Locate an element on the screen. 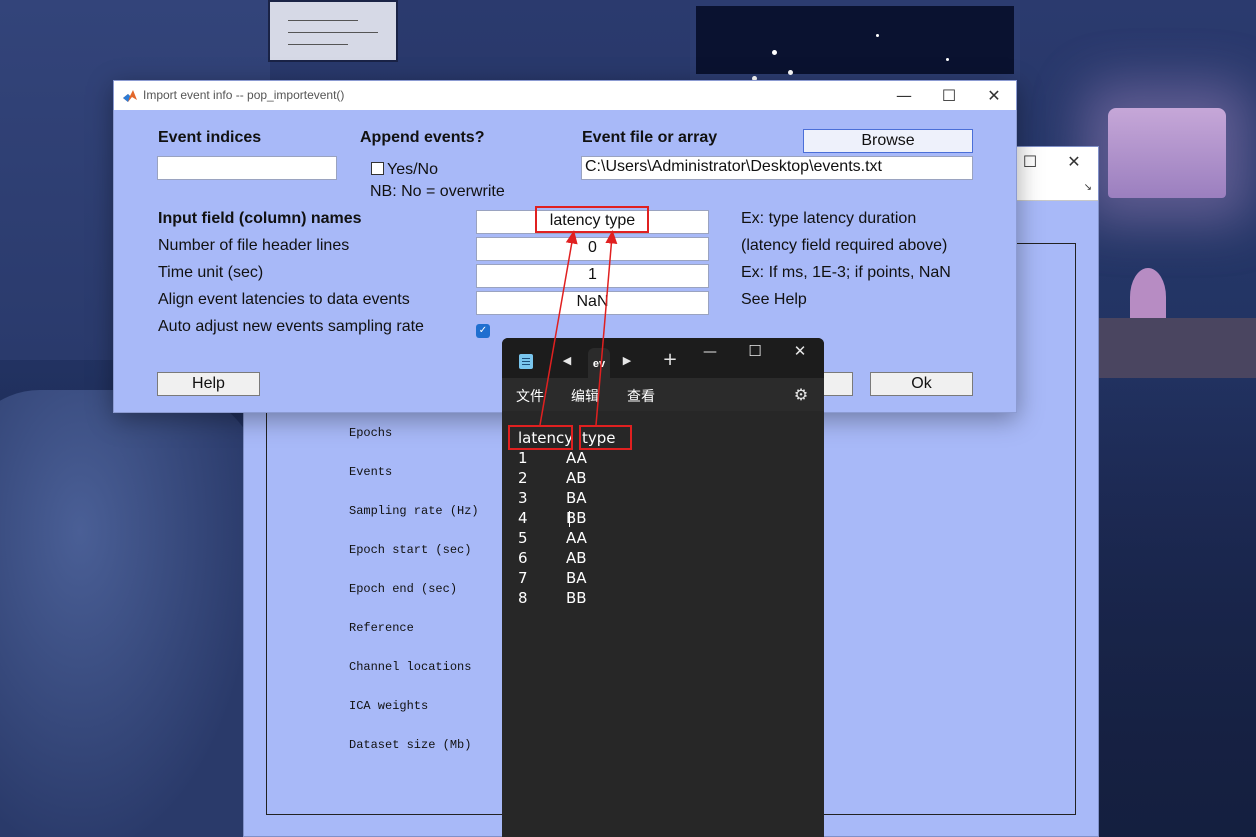 This screenshot has height=837, width=1256. help-button: Help is located at coordinates (208, 384).